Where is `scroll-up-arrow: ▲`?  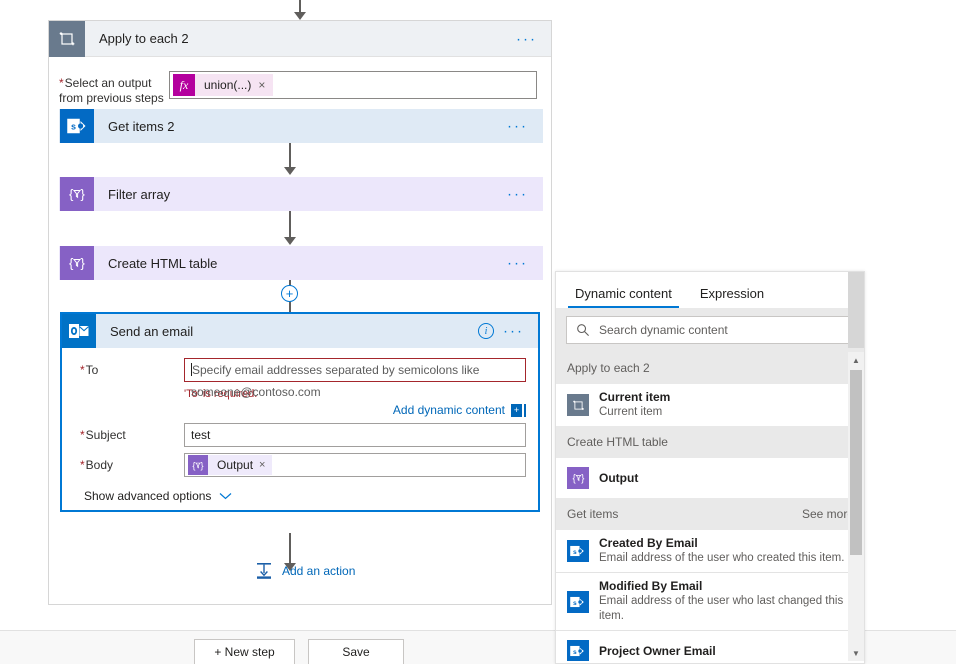
scroll-up-arrow: ▲ is located at coordinates (856, 360).